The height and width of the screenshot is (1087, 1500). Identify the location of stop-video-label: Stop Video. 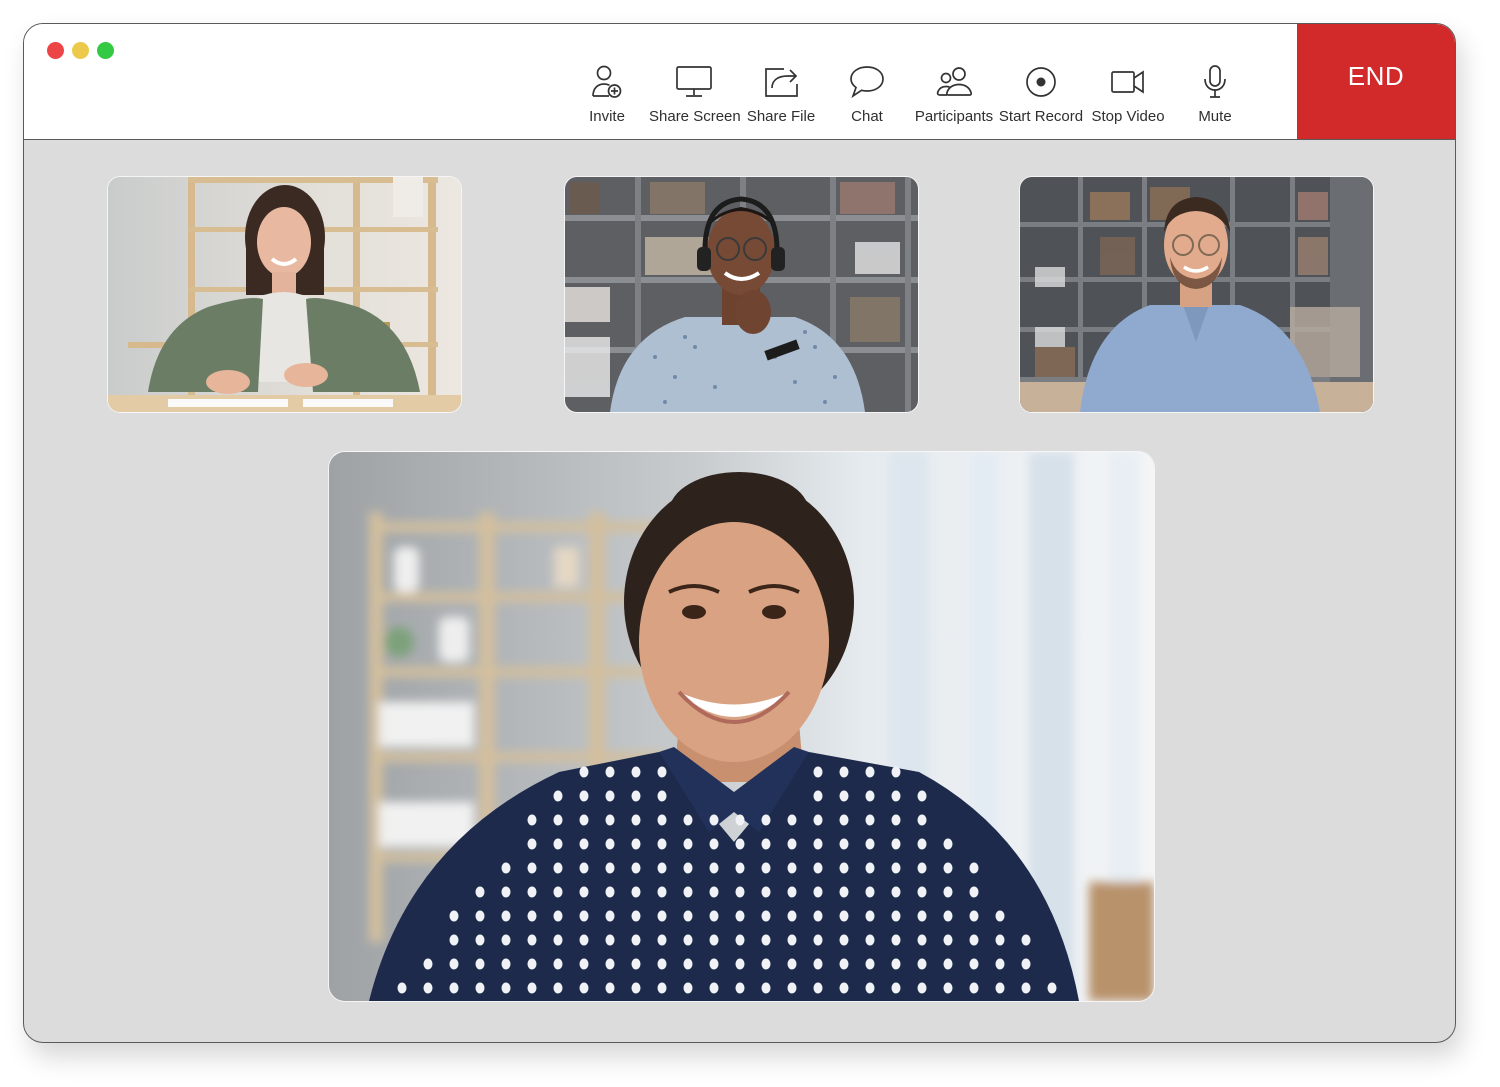
(1128, 116).